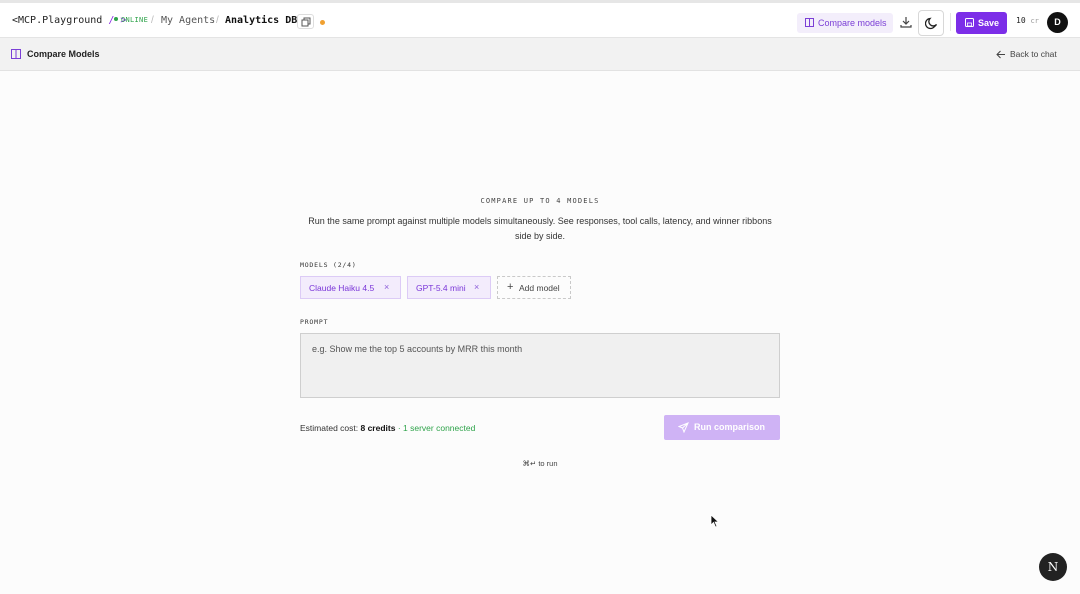 This screenshot has height=594, width=1080. Describe the element at coordinates (63, 54) in the screenshot. I see `page-title: Compare Models` at that location.